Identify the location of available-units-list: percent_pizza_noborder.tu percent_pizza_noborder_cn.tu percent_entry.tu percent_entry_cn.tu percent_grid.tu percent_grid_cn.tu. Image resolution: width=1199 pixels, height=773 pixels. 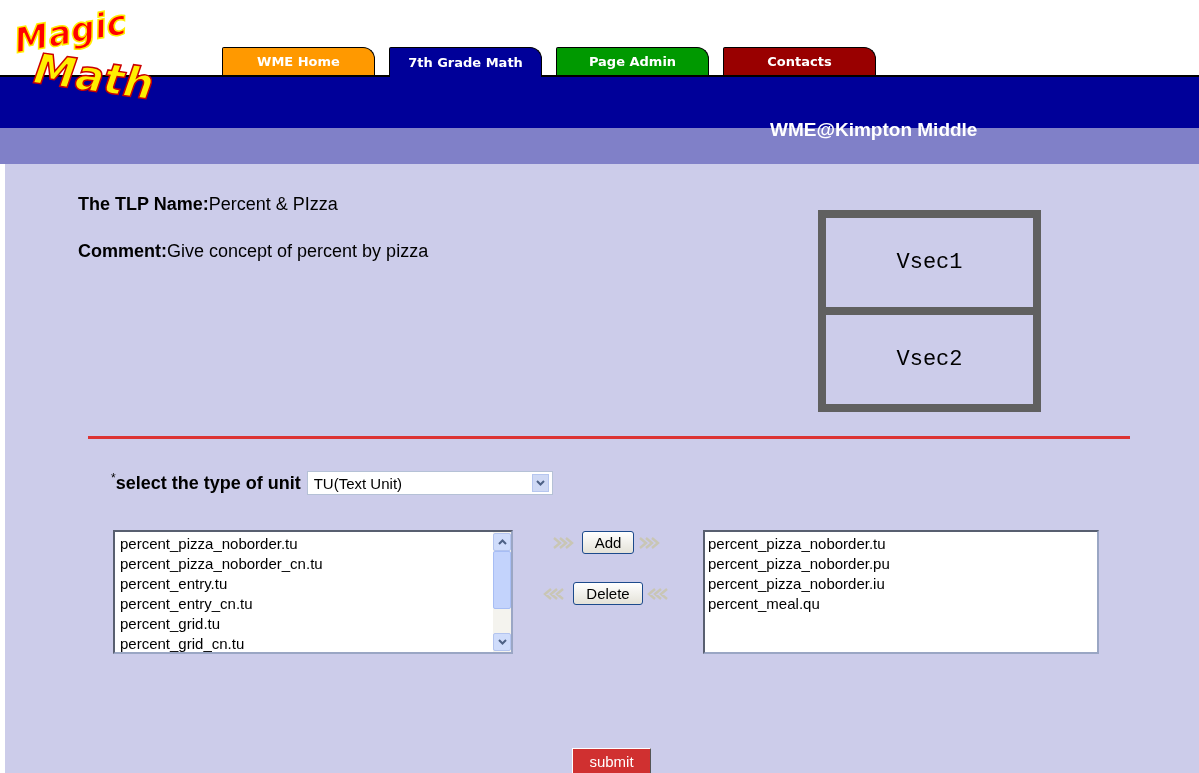
(313, 592).